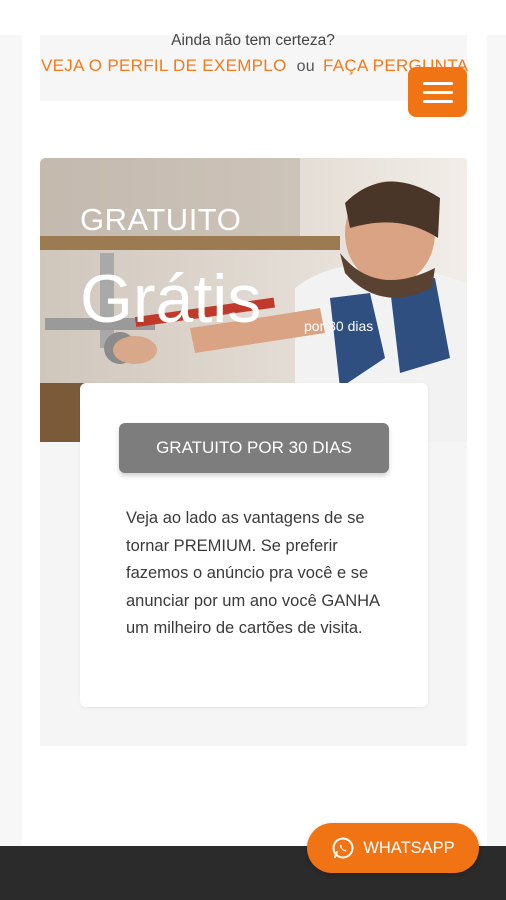 Image resolution: width=506 pixels, height=900 pixels. Describe the element at coordinates (253, 40) in the screenshot. I see `question-text: Ainda não tem certeza?` at that location.